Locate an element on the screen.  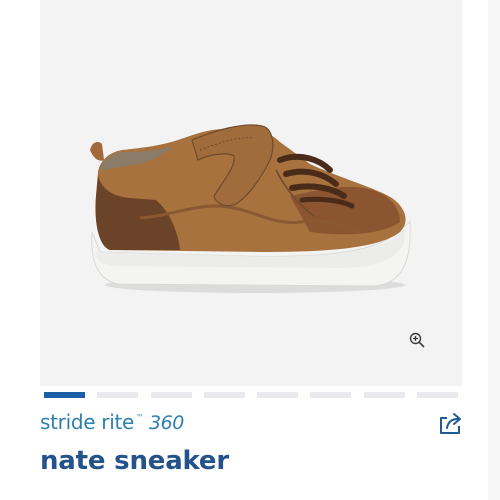
share-icon is located at coordinates (450, 423).